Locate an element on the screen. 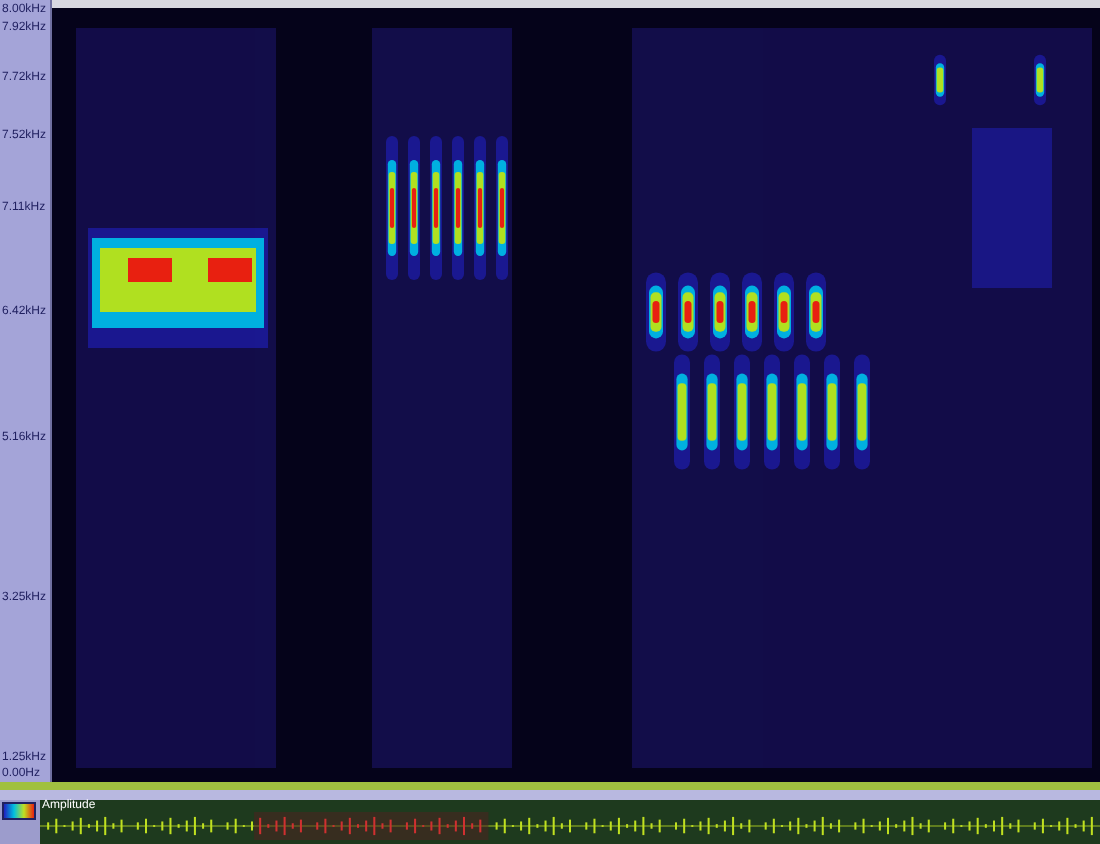 The height and width of the screenshot is (844, 1100). color-scale-icon is located at coordinates (19, 811).